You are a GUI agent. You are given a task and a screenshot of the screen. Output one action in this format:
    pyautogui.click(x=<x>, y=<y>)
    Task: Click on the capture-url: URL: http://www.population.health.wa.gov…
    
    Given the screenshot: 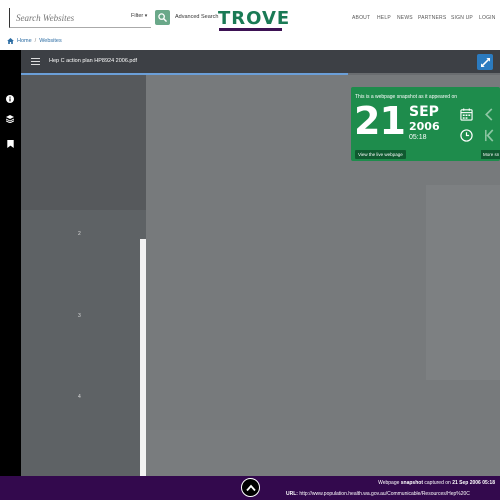 What is the action you would take?
    pyautogui.click(x=393, y=494)
    